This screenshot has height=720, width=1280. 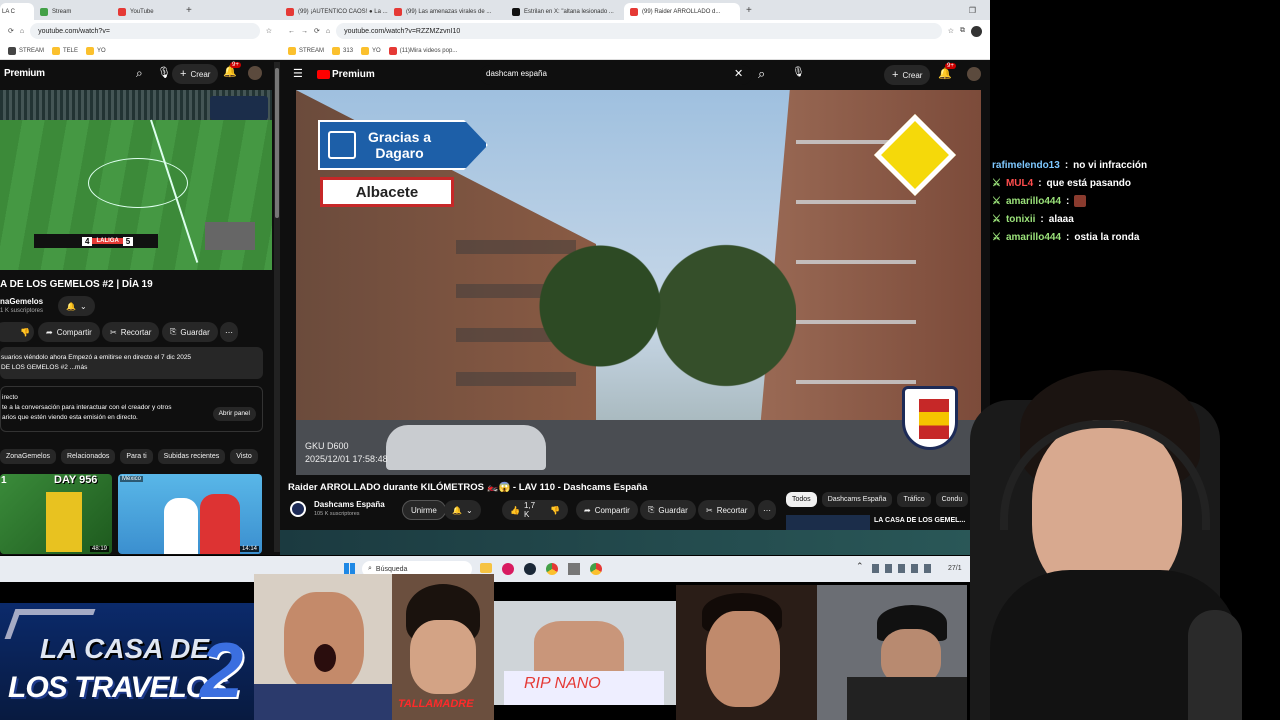 What do you see at coordinates (535, 510) in the screenshot?
I see `like-button: 👍 1,7 K 👎` at bounding box center [535, 510].